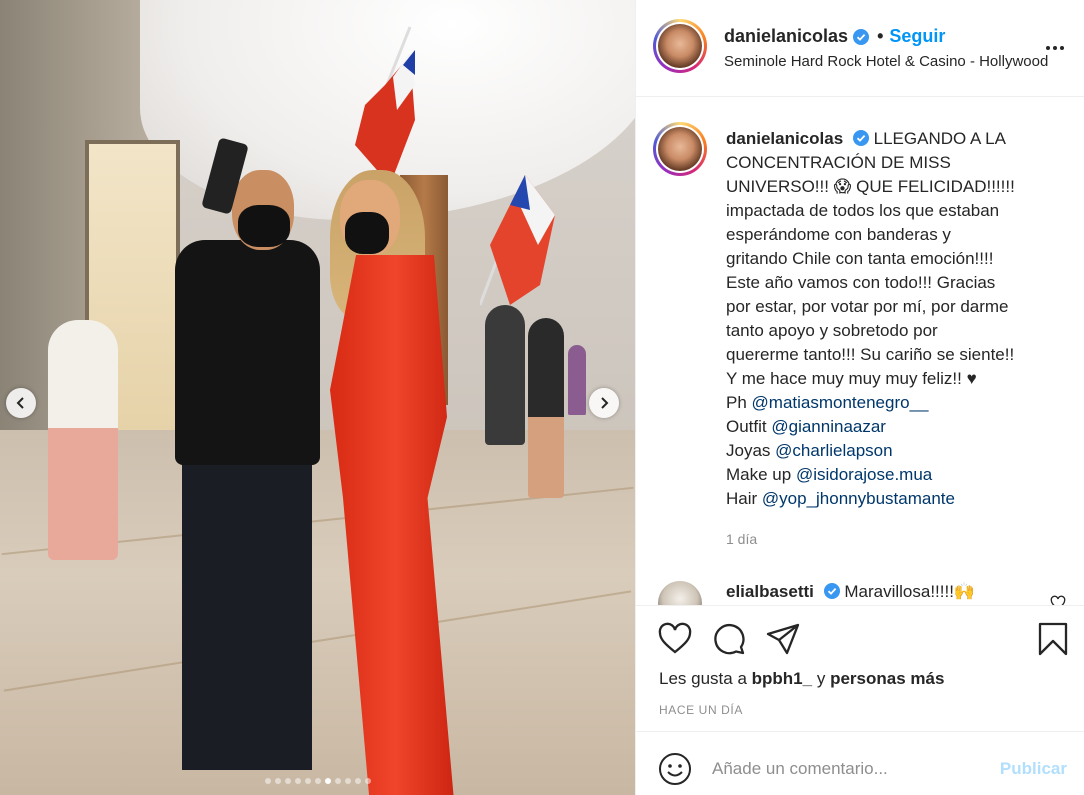  Describe the element at coordinates (680, 46) in the screenshot. I see `avatar` at that location.